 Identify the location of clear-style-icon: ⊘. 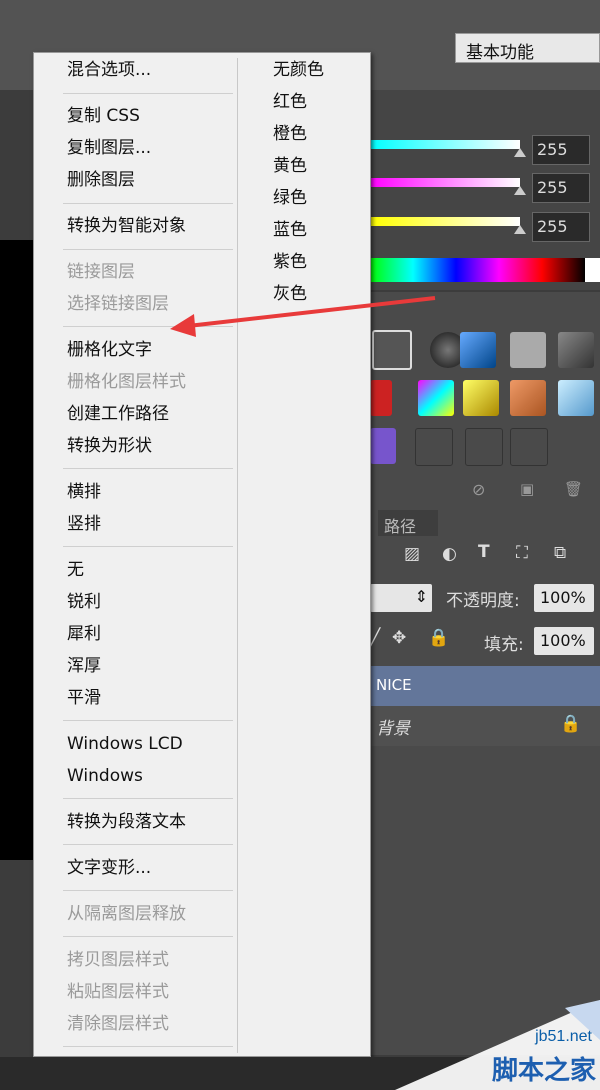
(478, 489).